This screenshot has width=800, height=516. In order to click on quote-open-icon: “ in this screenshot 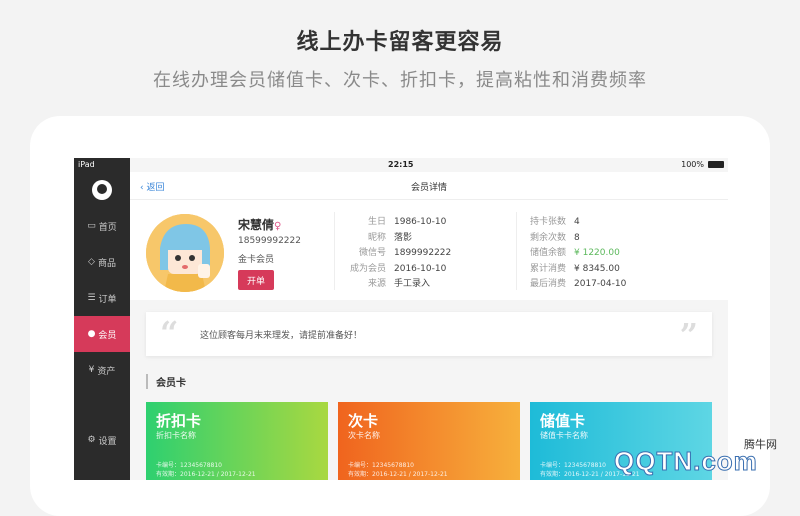, I will do `click(169, 333)`.